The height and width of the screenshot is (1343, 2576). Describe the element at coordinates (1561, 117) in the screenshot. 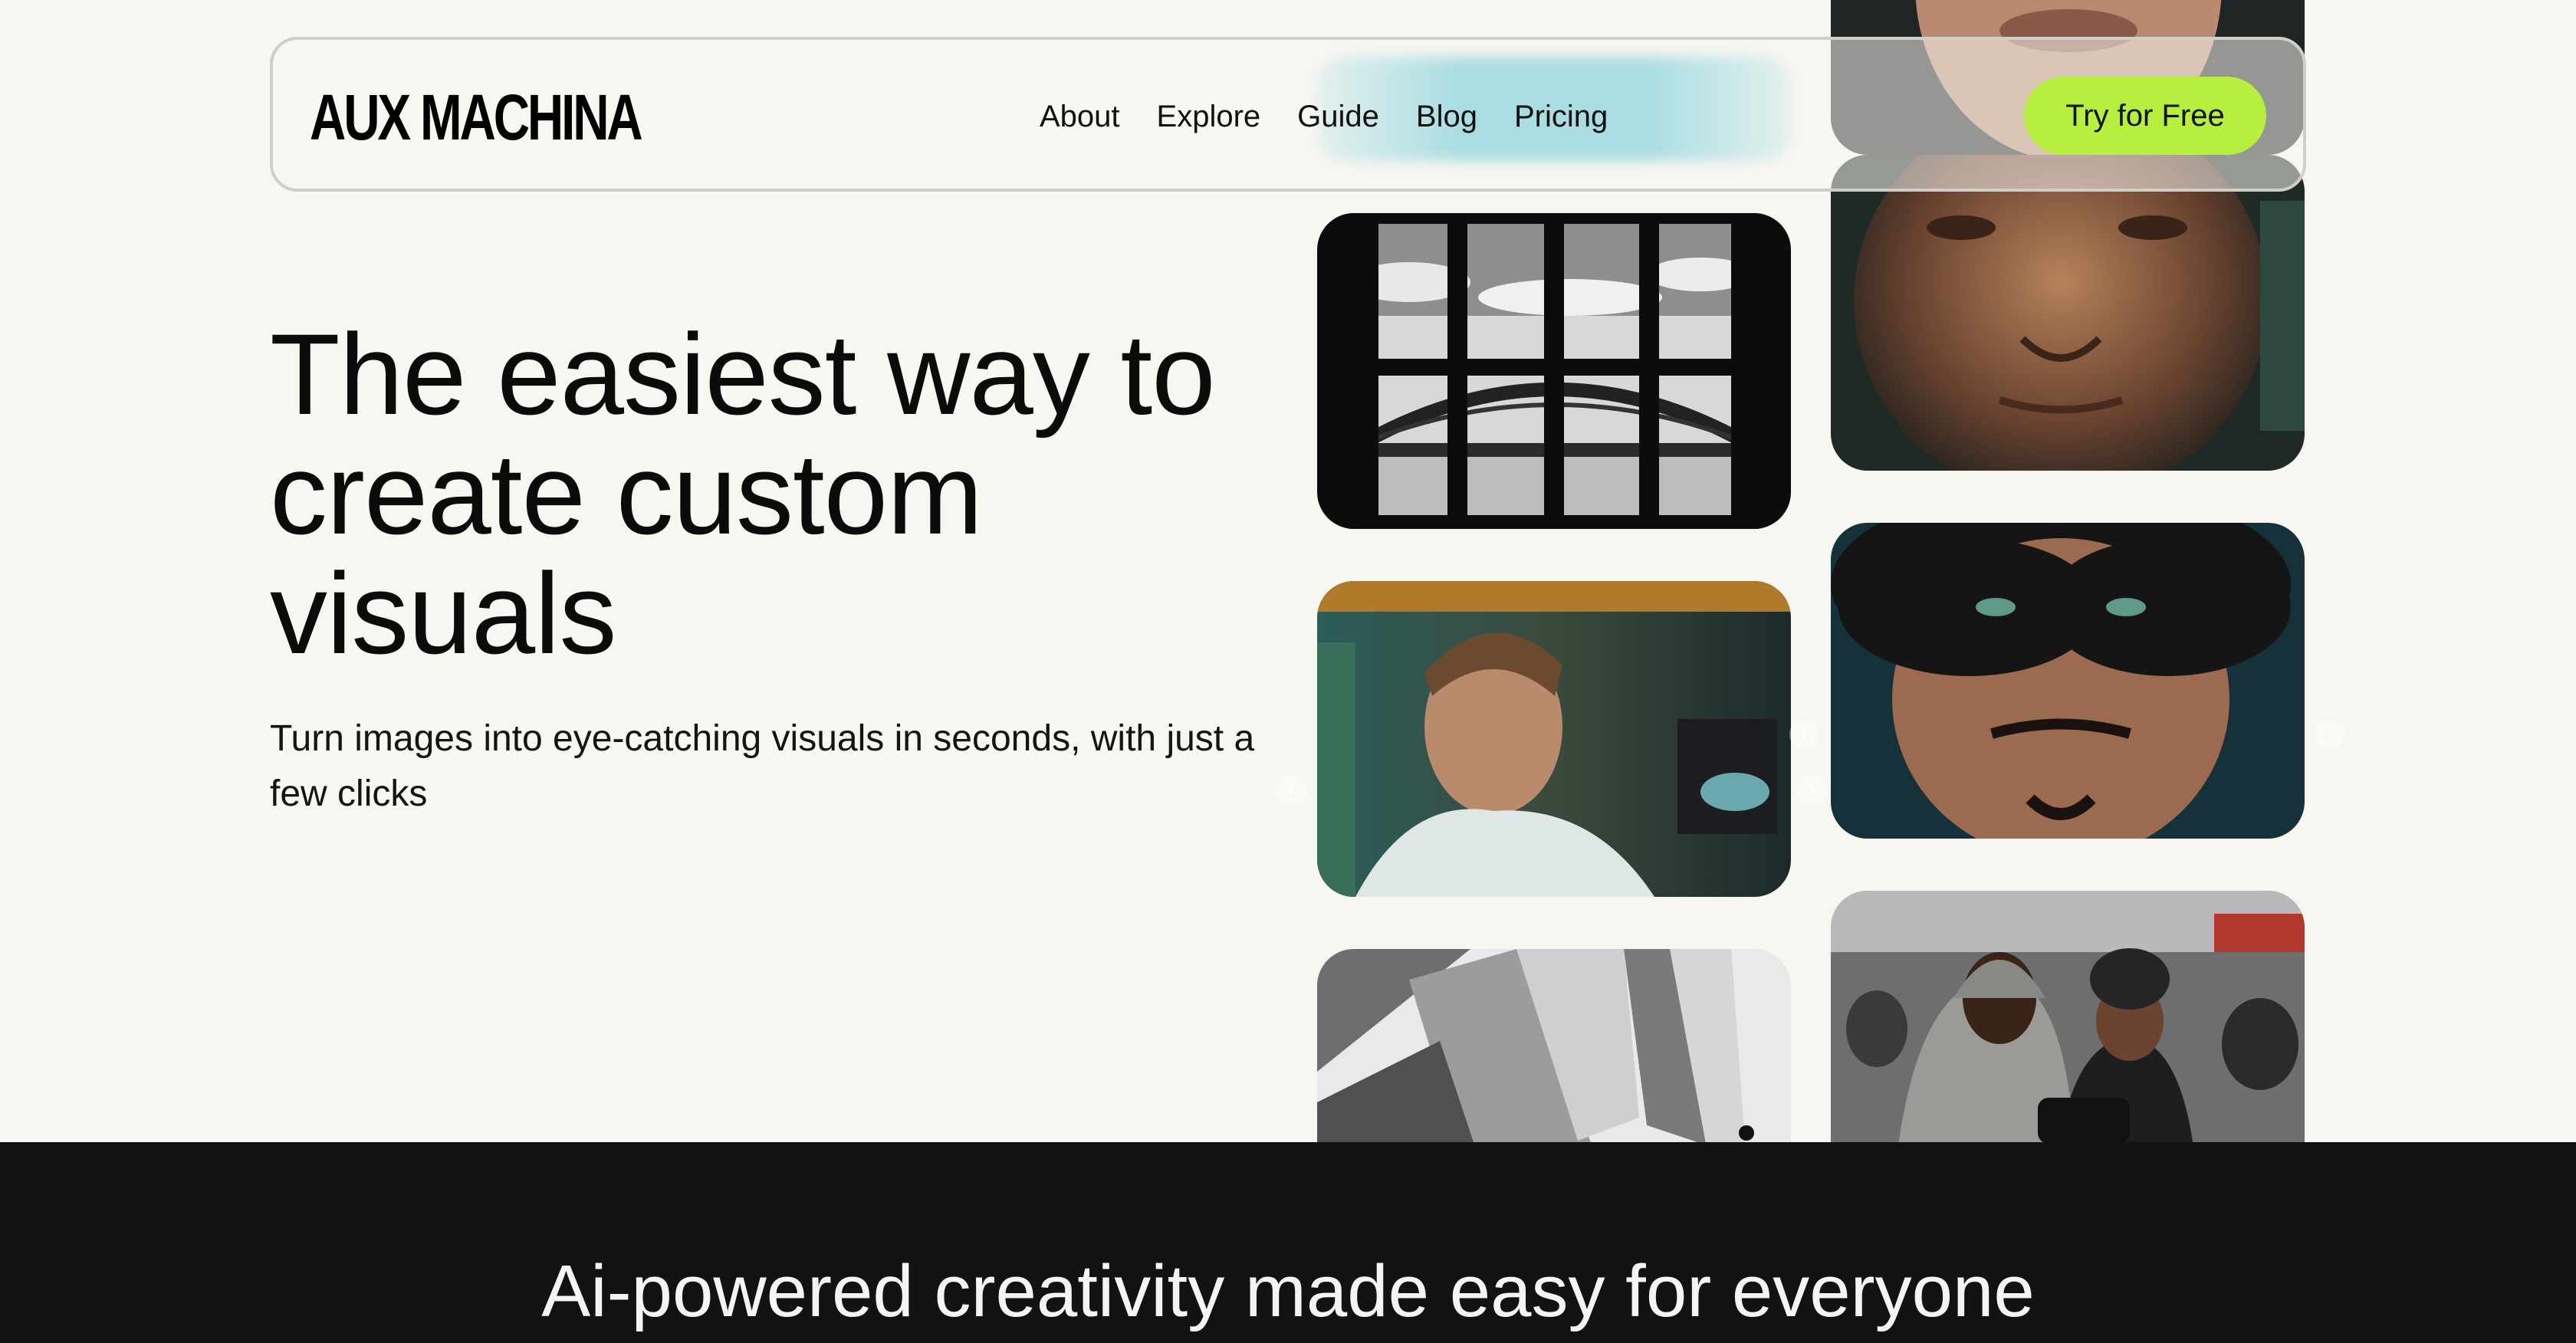

I see `nav-link-pricing: Pricing` at that location.